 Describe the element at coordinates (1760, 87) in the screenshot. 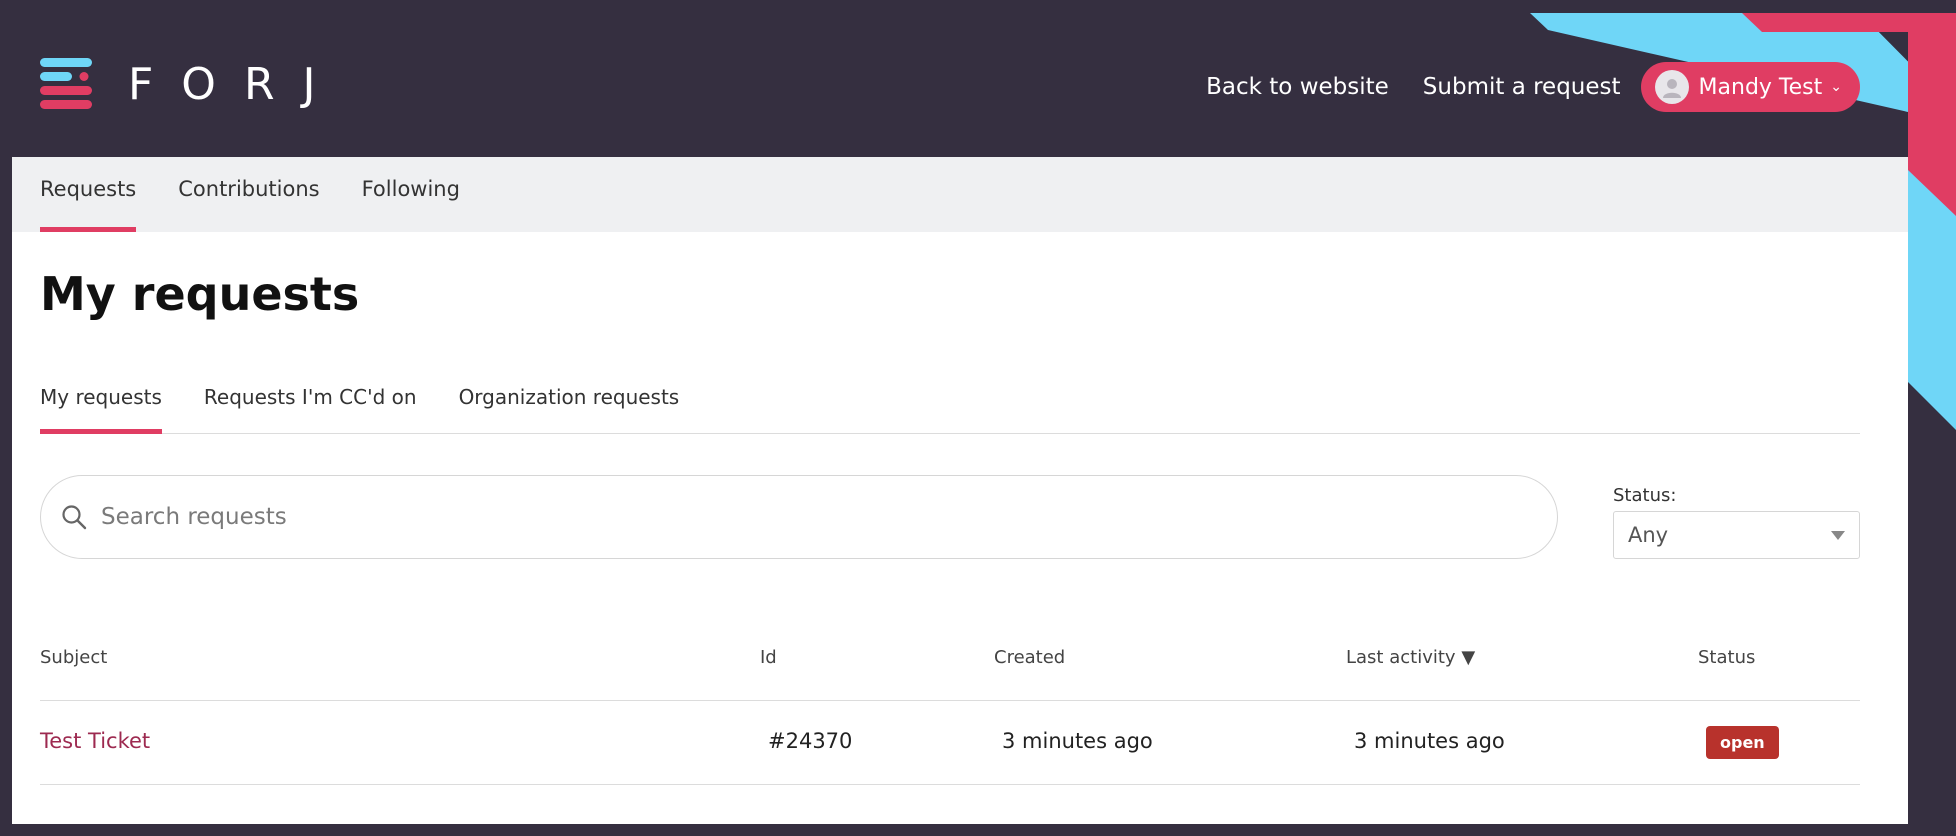

I see `user-name: Mandy Test` at that location.